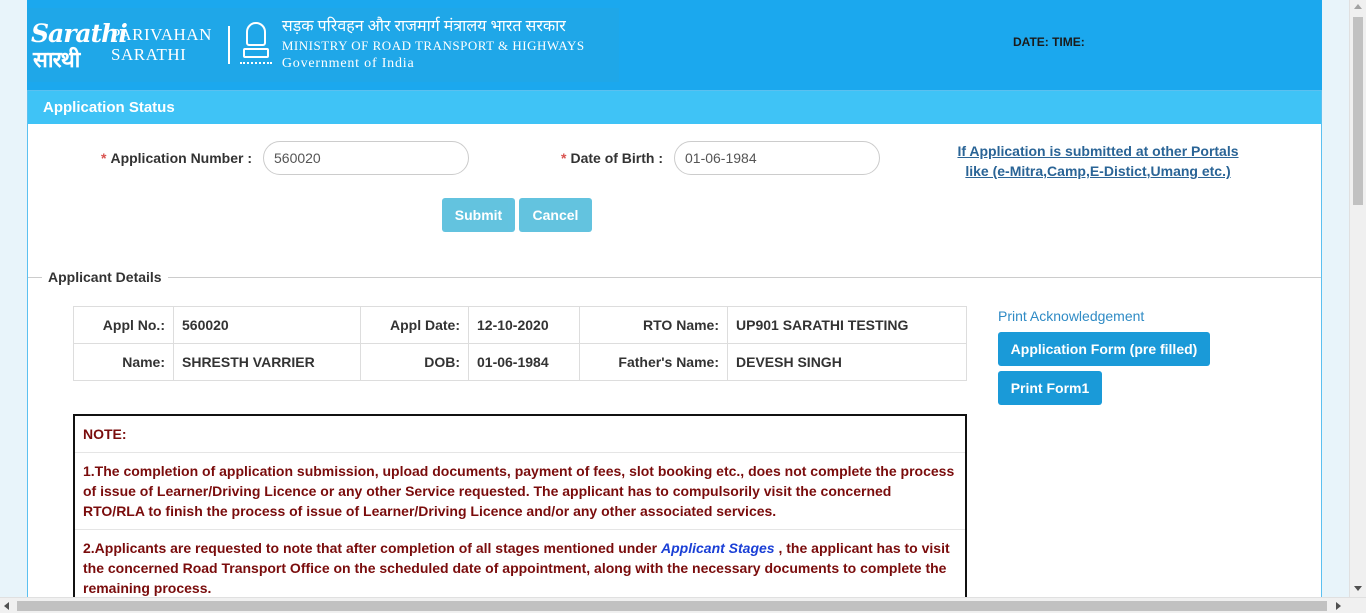 The image size is (1366, 613). What do you see at coordinates (177, 158) in the screenshot?
I see `app-number-label: * Application Number :` at bounding box center [177, 158].